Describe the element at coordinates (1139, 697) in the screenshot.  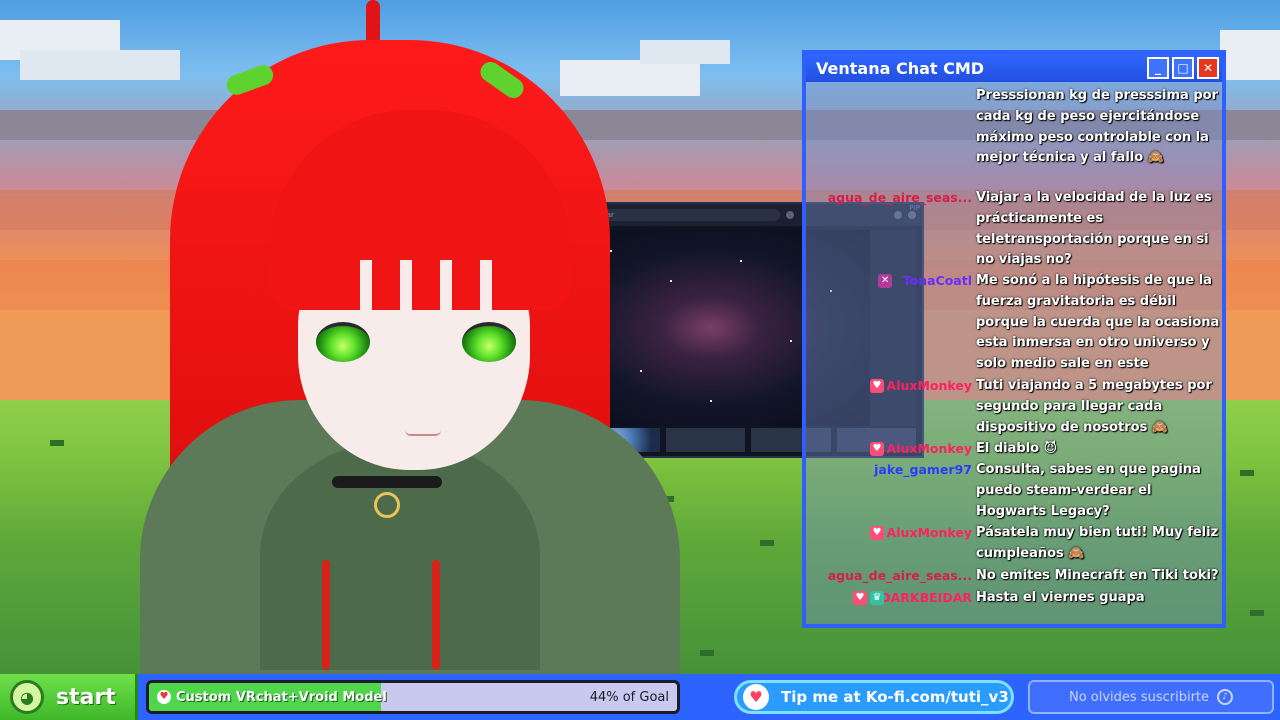
I see `subscribe-text: No olvides suscribirte` at that location.